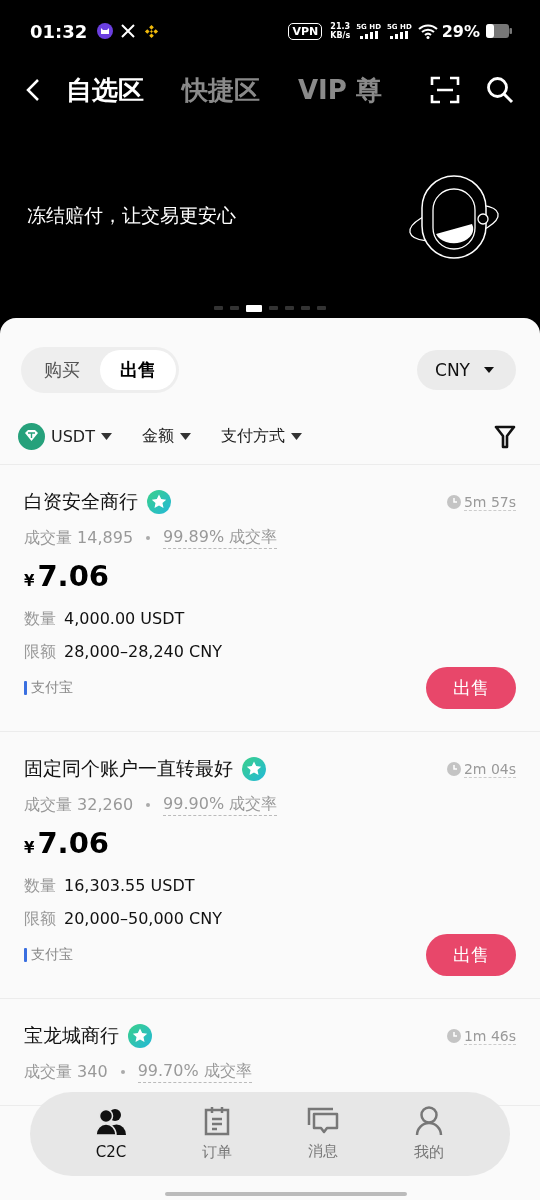 Image resolution: width=540 pixels, height=1200 pixels. I want to click on time-limit: 2m 04s, so click(489, 769).